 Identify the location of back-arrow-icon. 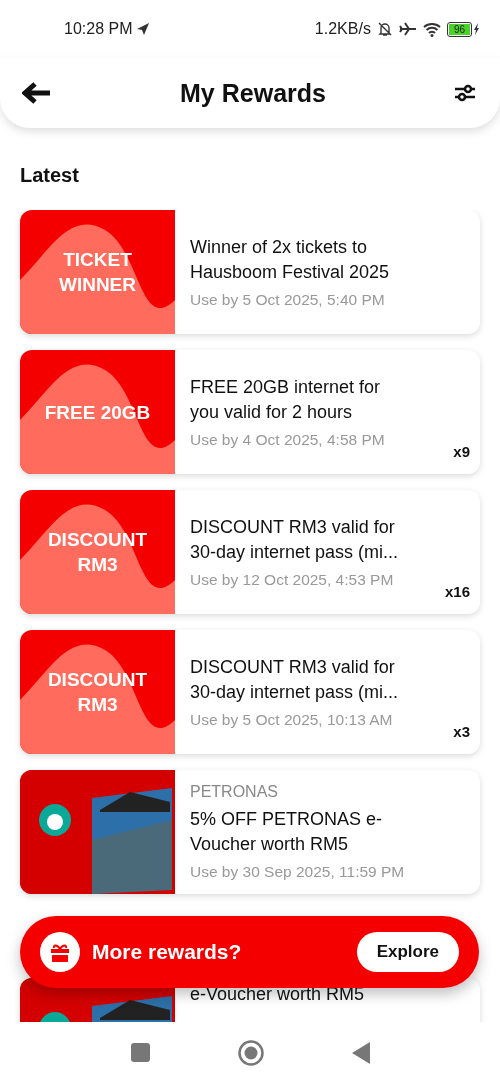
(37, 93).